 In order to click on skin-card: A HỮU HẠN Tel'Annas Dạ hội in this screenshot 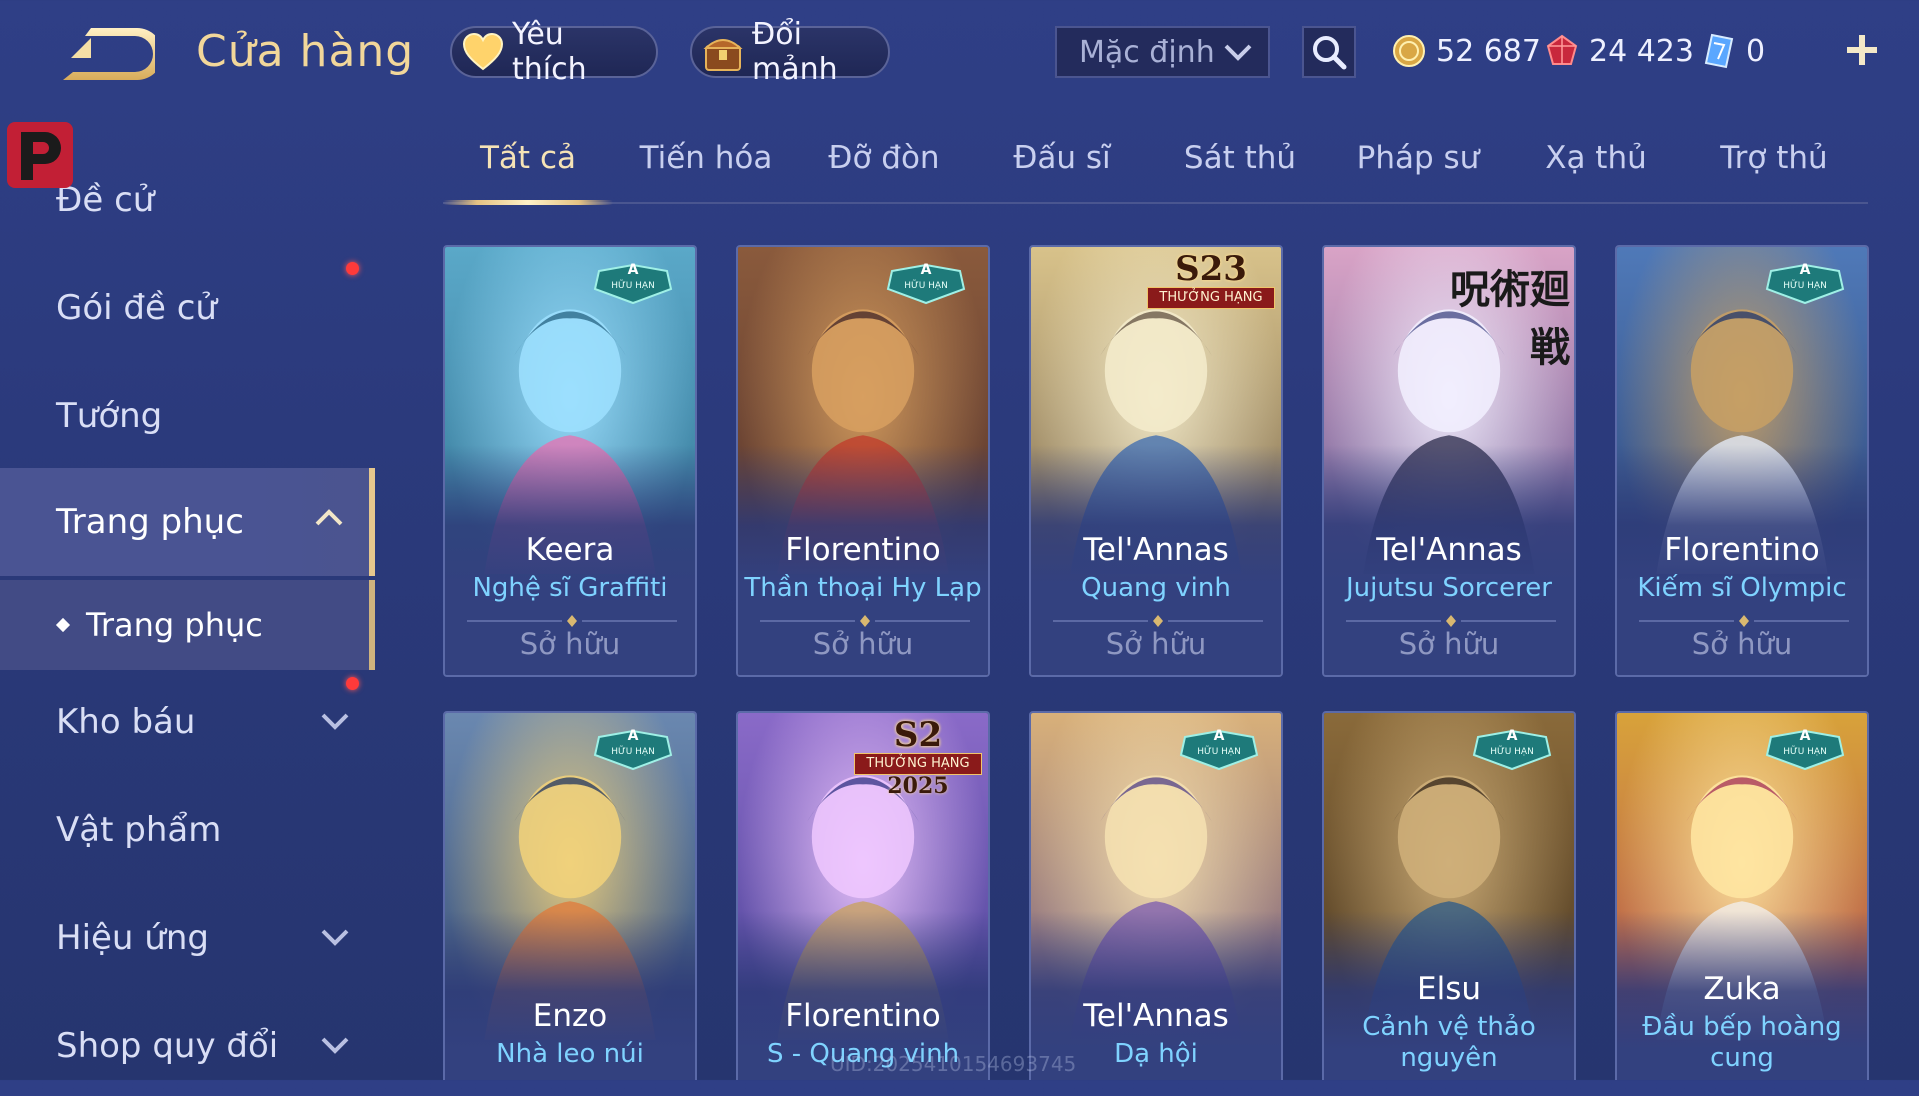, I will do `click(1156, 895)`.